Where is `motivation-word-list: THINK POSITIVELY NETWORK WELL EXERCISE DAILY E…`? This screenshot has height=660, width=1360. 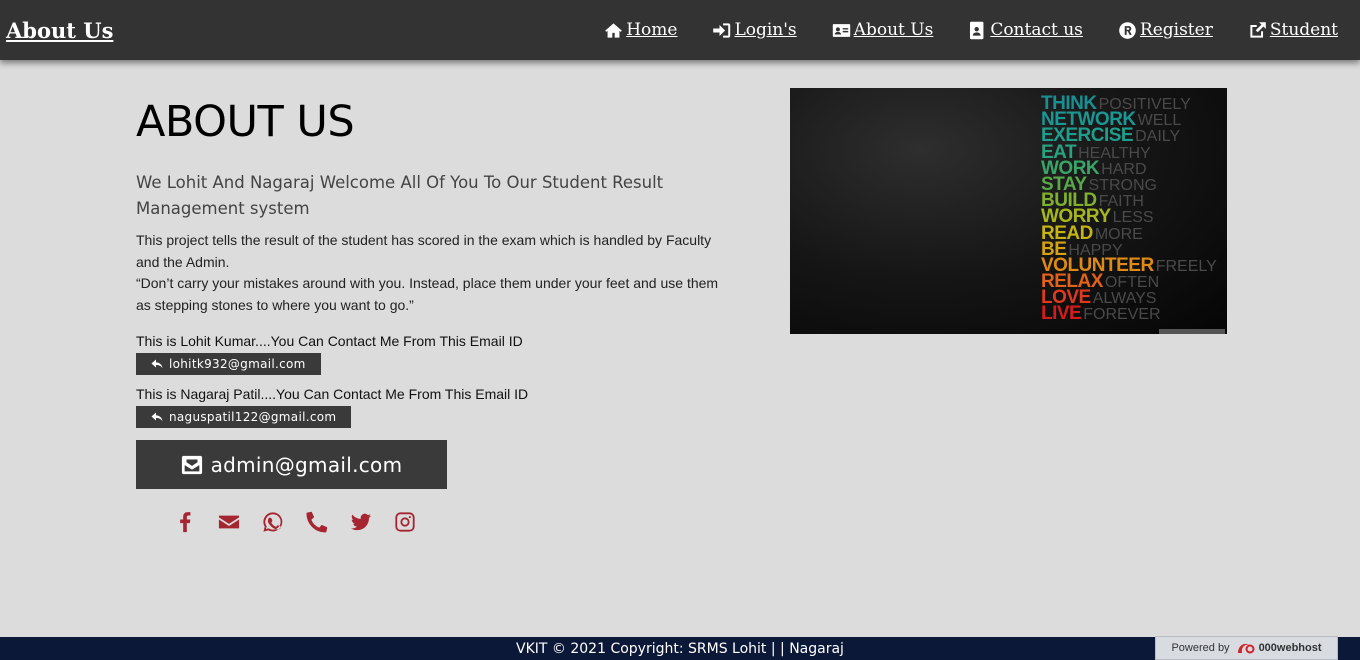
motivation-word-list: THINK POSITIVELY NETWORK WELL EXERCISE DAILY E… is located at coordinates (1129, 209).